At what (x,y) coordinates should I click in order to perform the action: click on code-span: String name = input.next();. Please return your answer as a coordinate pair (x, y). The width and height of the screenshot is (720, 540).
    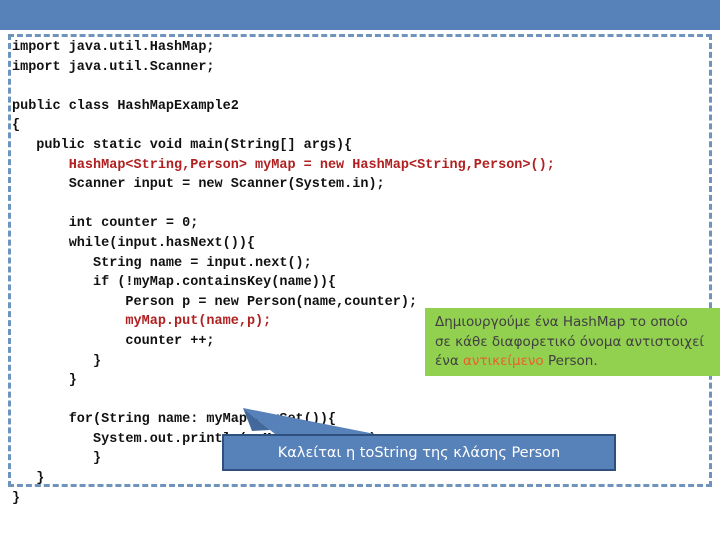
    Looking at the image, I should click on (162, 263).